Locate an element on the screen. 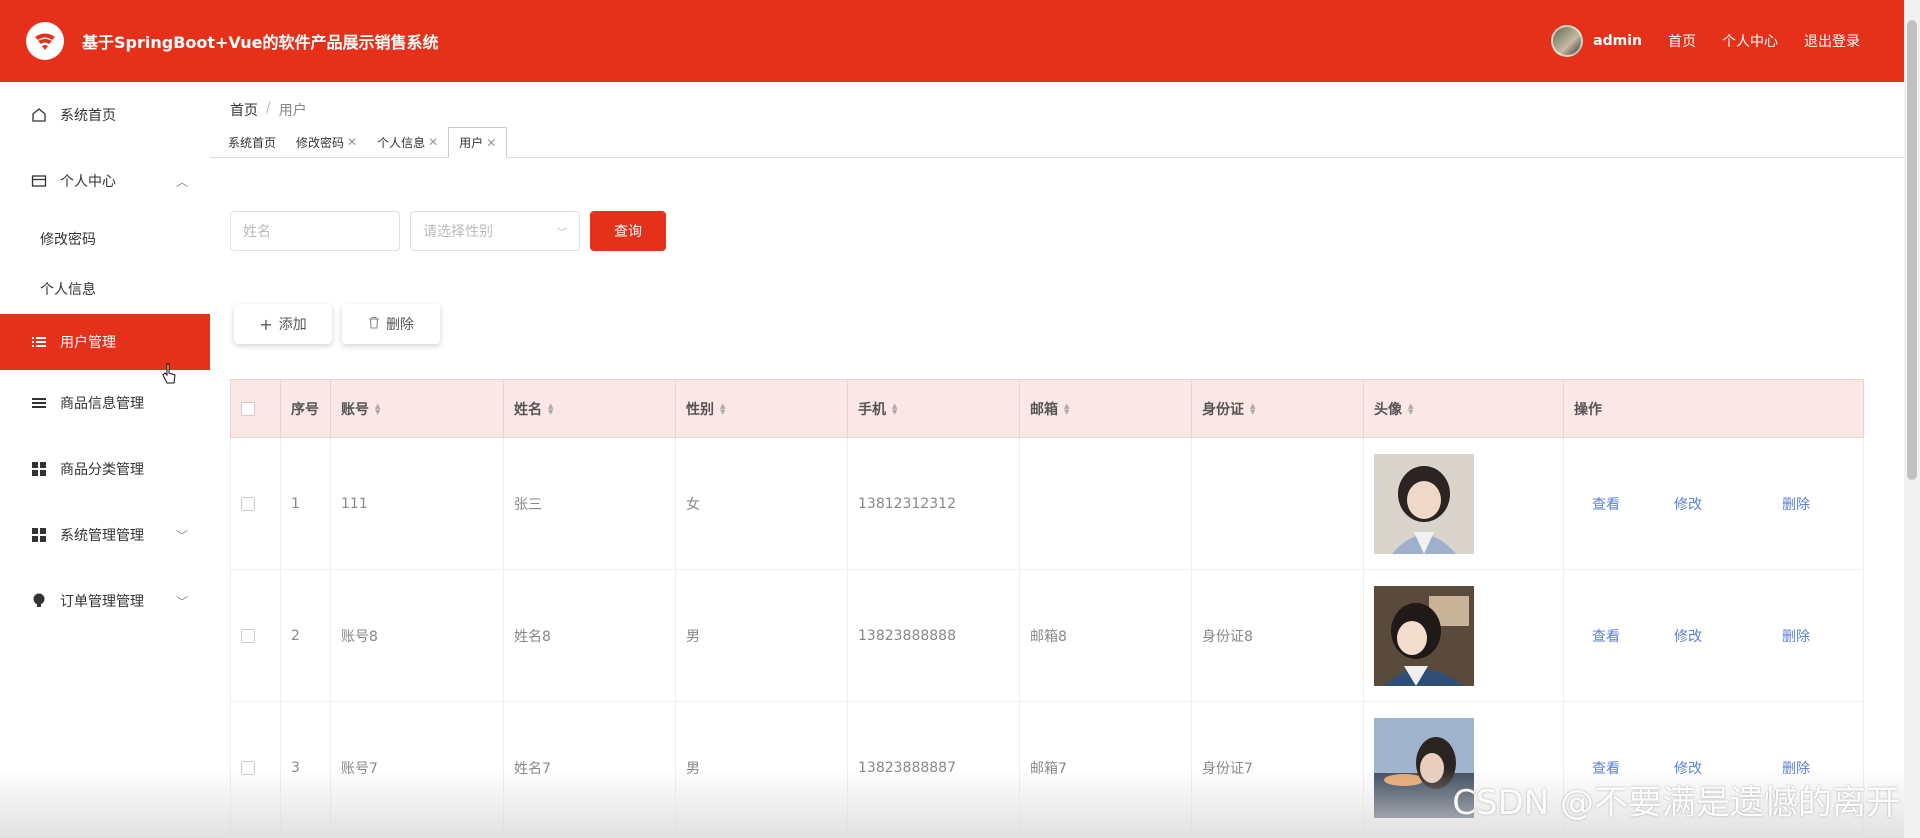 Image resolution: width=1920 pixels, height=838 pixels. cell-idcard is located at coordinates (1278, 503).